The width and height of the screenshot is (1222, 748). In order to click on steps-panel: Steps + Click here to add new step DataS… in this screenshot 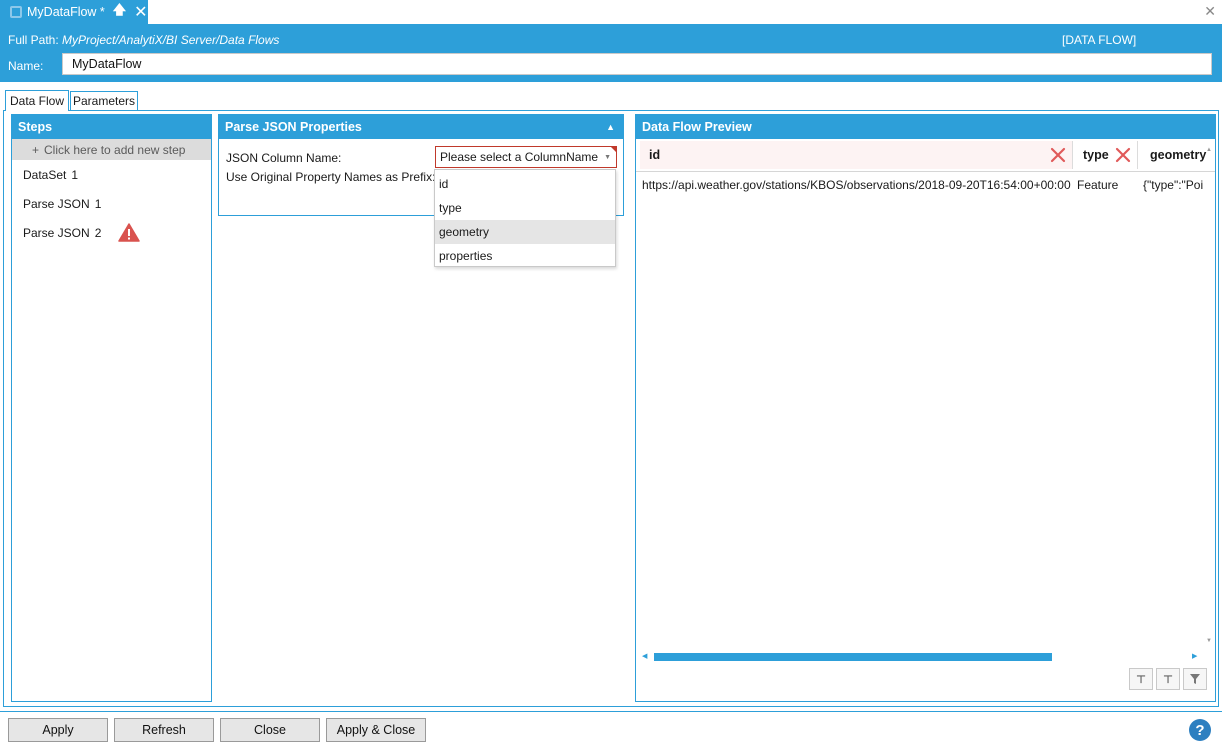, I will do `click(111, 408)`.